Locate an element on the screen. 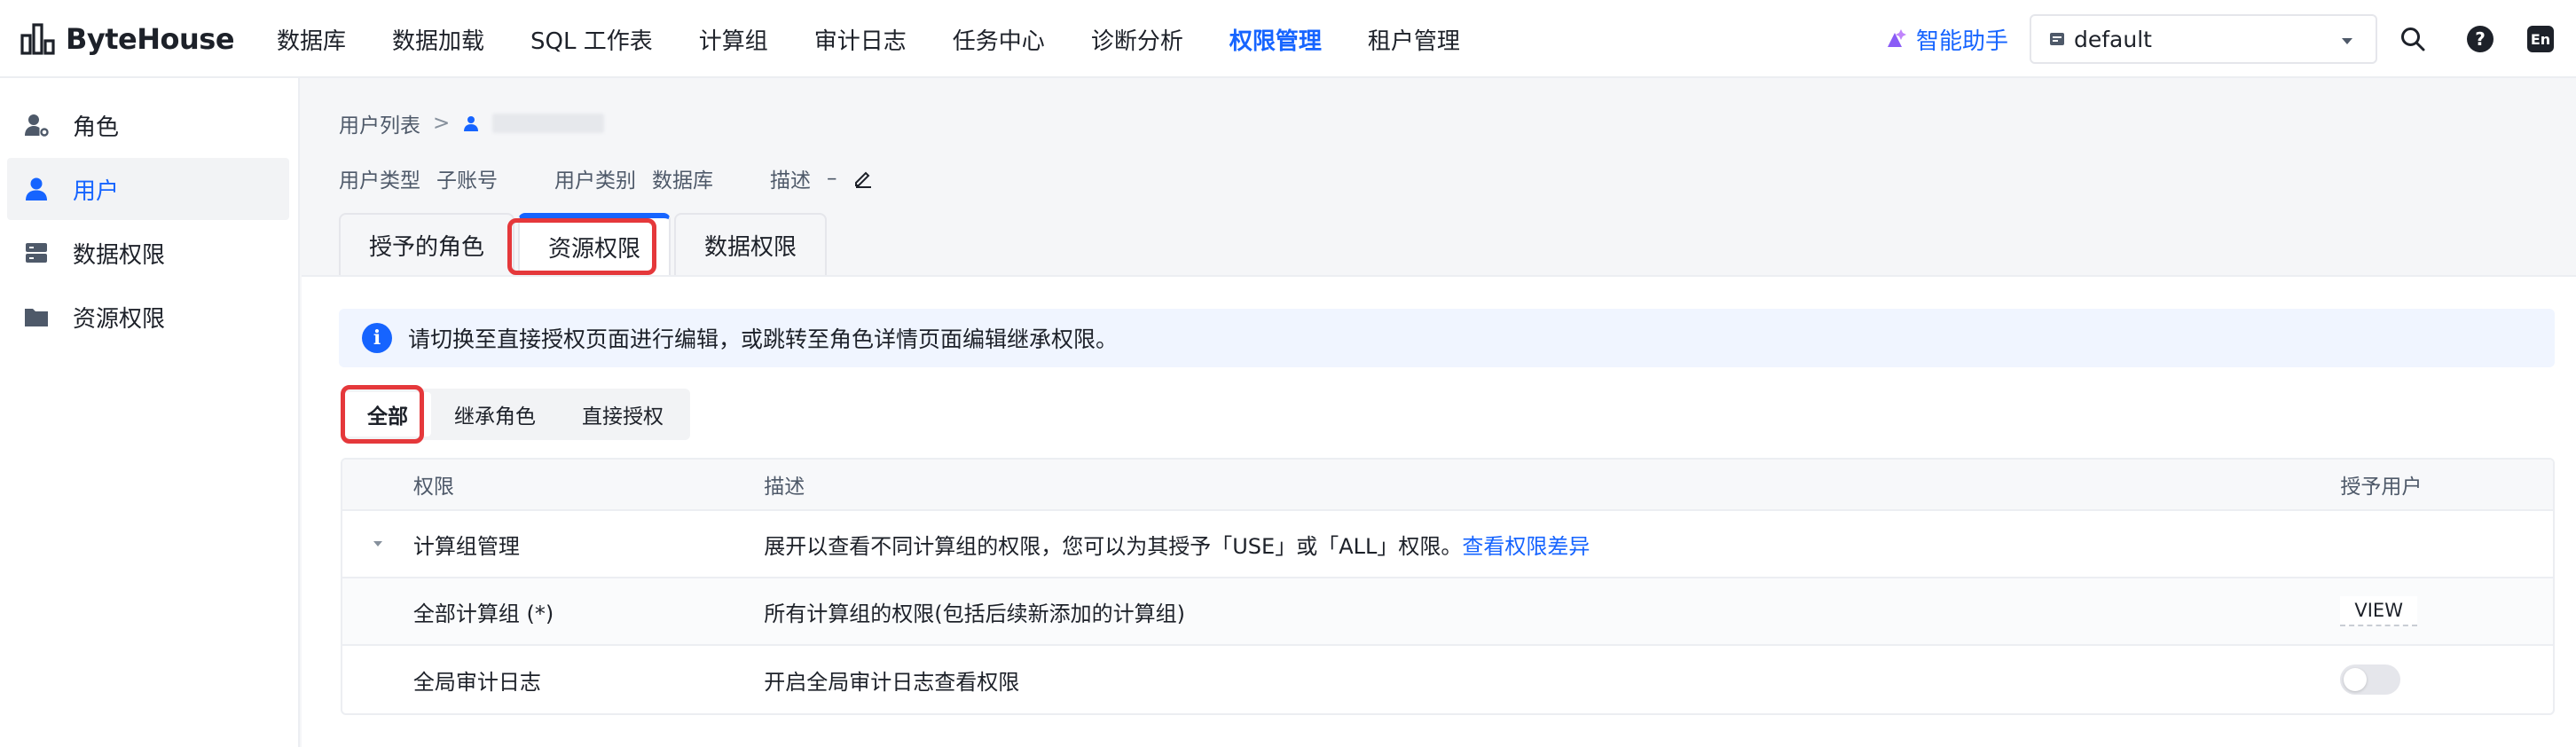  search-icon is located at coordinates (2413, 39).